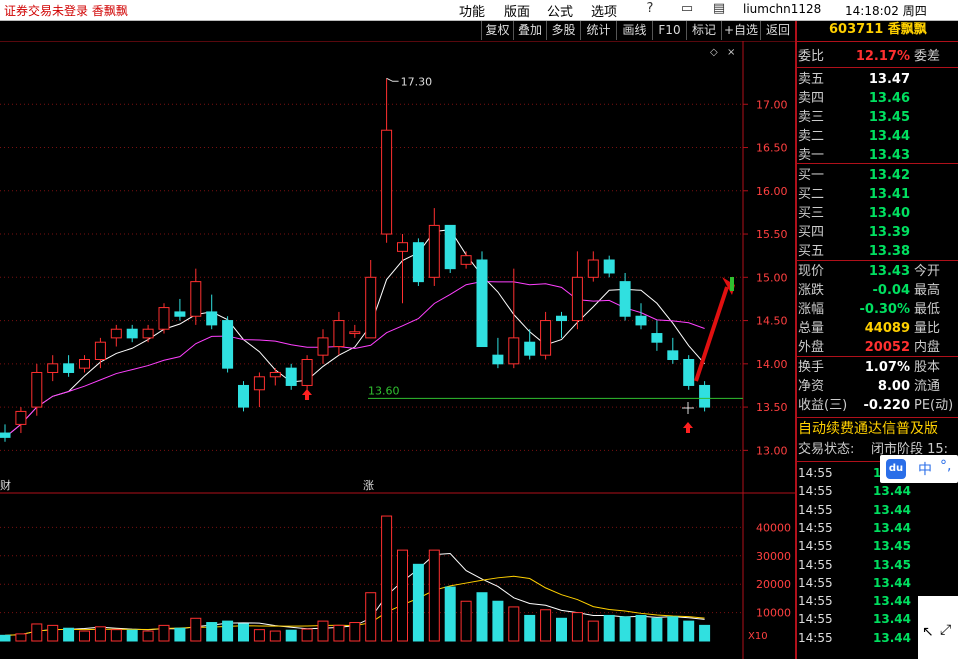 This screenshot has height=659, width=958. What do you see at coordinates (66, 11) in the screenshot?
I see `app-title: 证券交易未登录 香飘飘` at bounding box center [66, 11].